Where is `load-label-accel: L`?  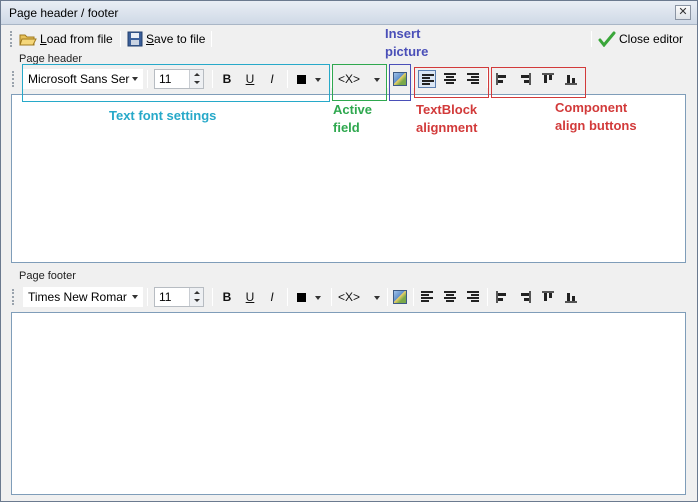
load-label-accel: L is located at coordinates (43, 39).